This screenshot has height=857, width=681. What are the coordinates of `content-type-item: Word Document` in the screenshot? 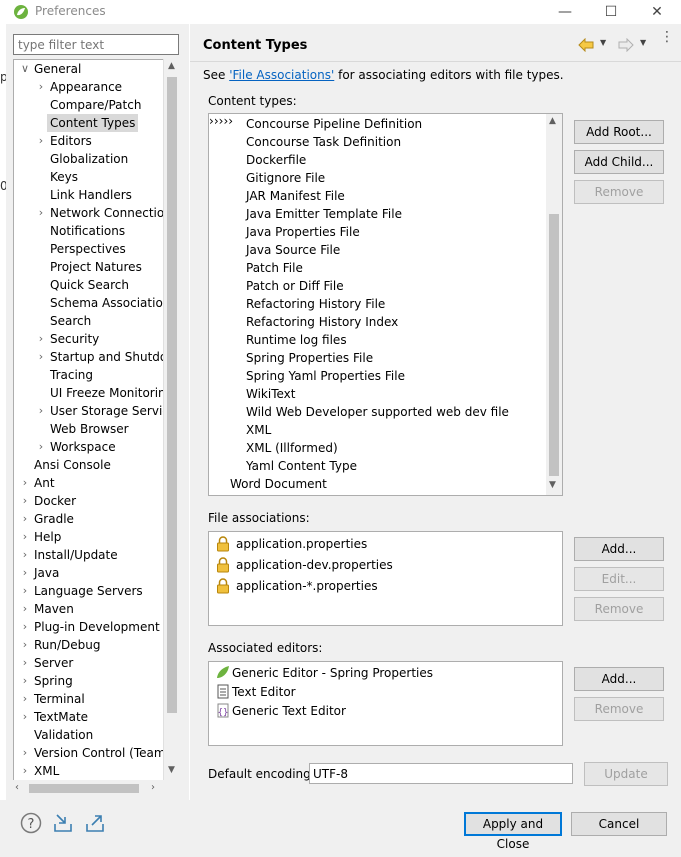 It's located at (278, 484).